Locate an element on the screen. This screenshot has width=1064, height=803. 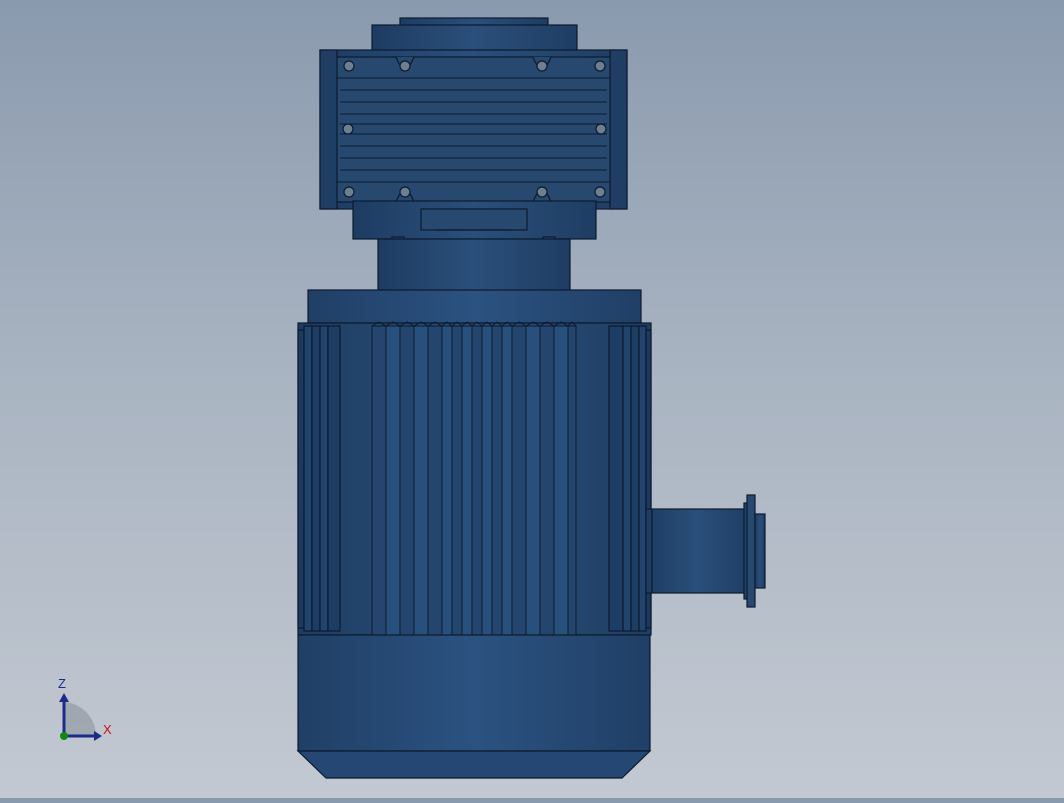
terminal-box is located at coordinates (705, 551).